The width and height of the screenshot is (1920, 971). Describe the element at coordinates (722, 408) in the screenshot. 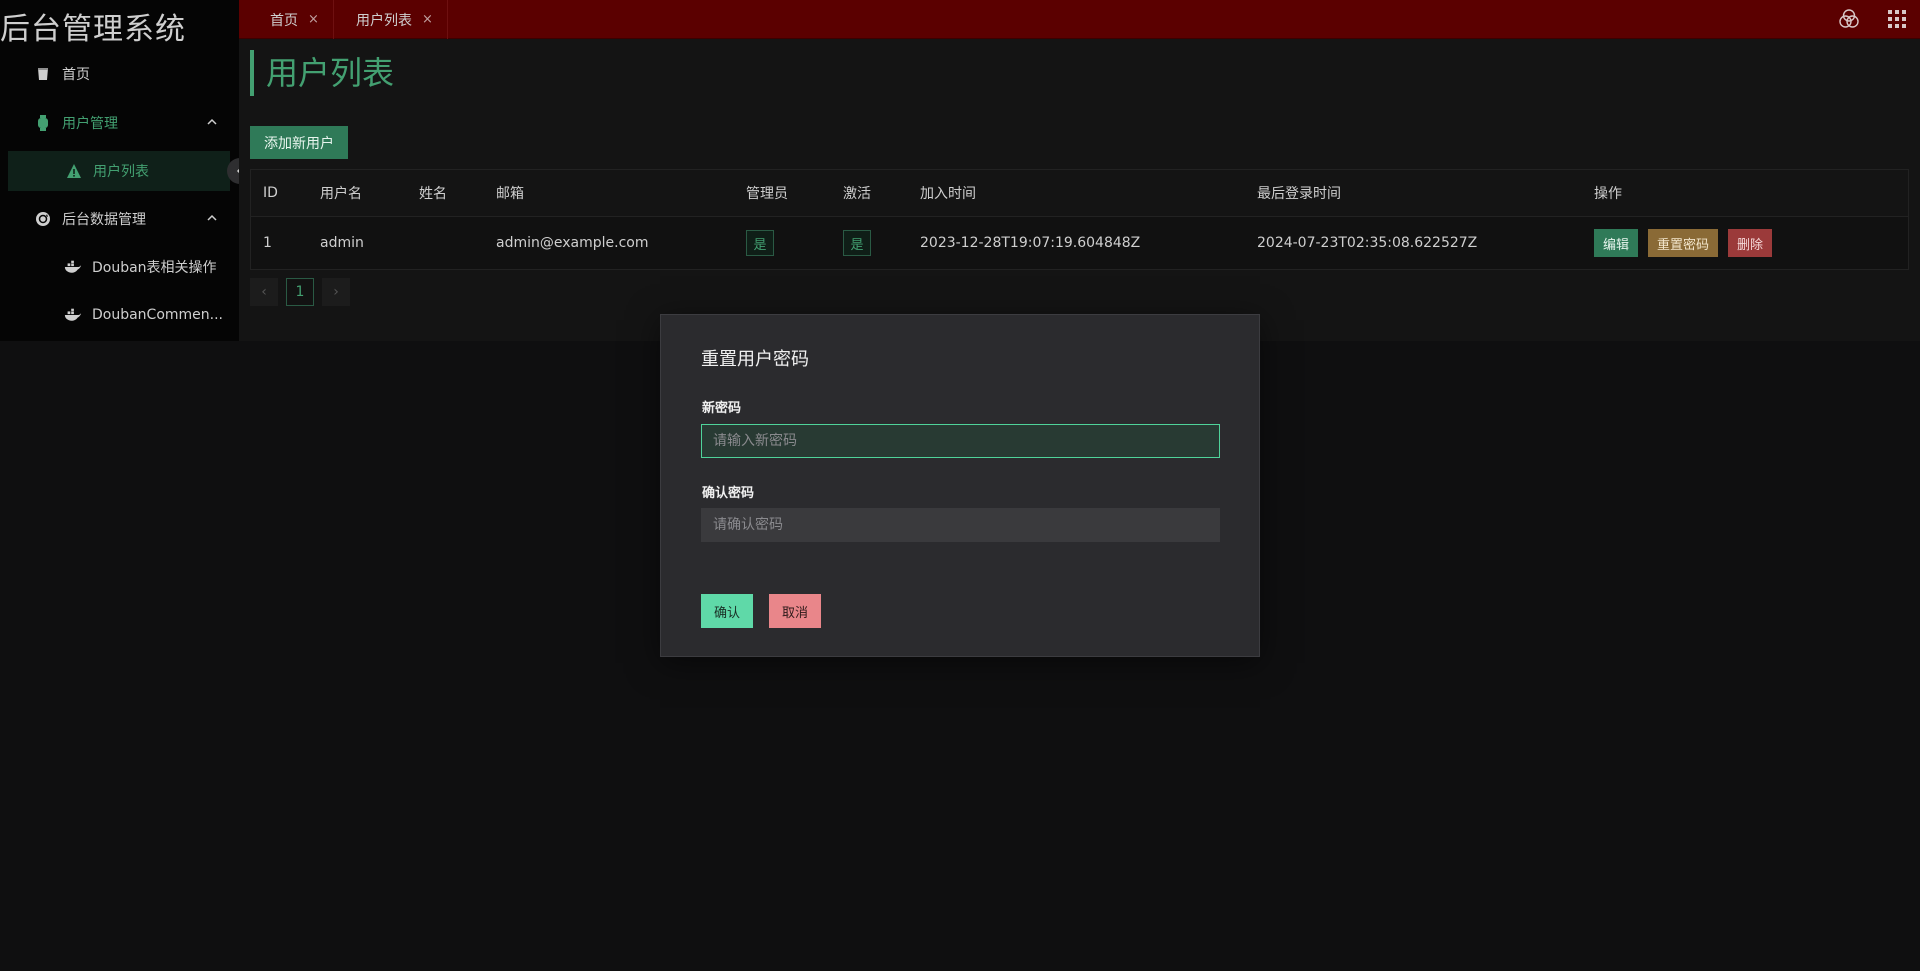

I see `new-password-label: 新密码` at that location.